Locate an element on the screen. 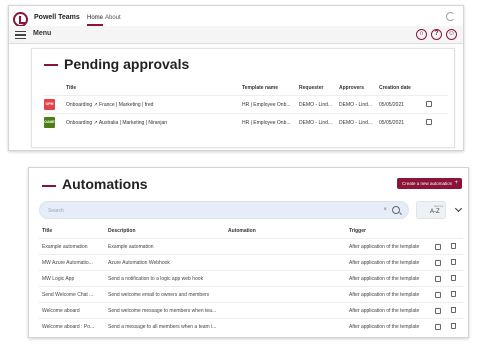 This screenshot has width=480, height=360. row-description: Example automation is located at coordinates (131, 247).